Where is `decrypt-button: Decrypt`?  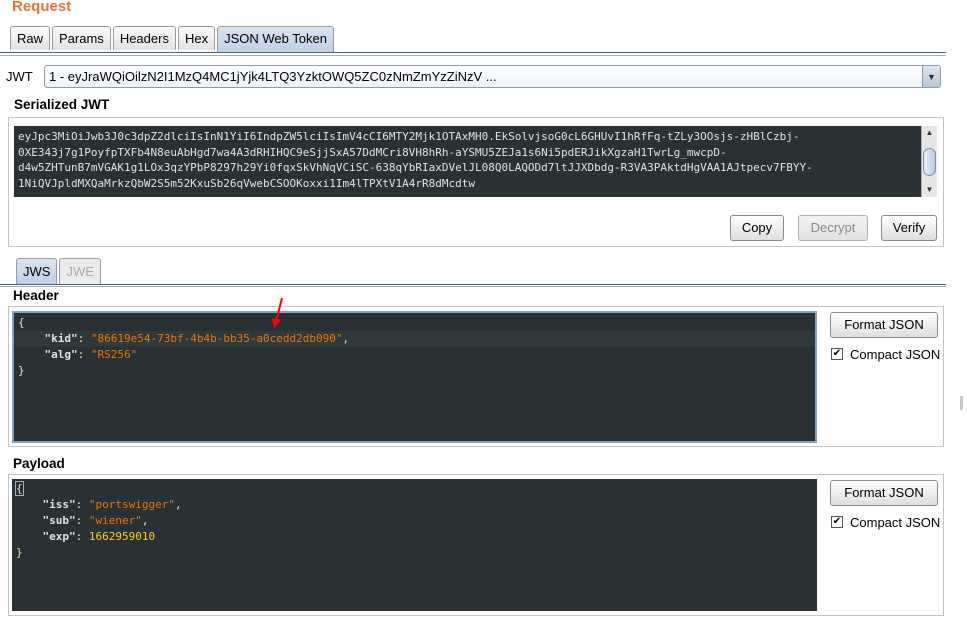
decrypt-button: Decrypt is located at coordinates (833, 228).